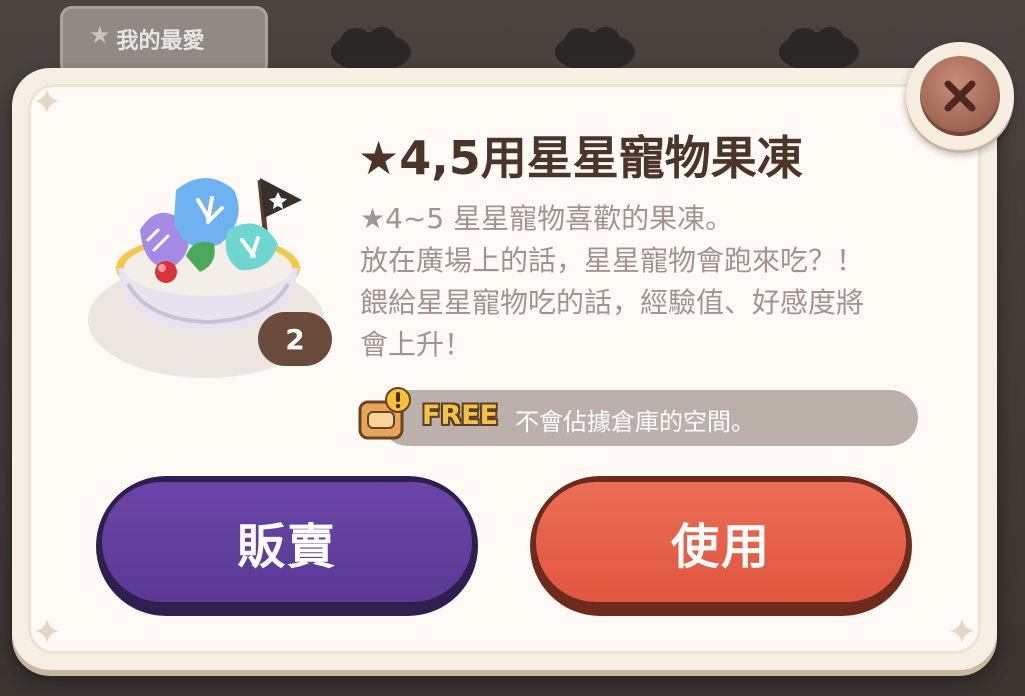 The image size is (1025, 696). I want to click on close-button, so click(960, 96).